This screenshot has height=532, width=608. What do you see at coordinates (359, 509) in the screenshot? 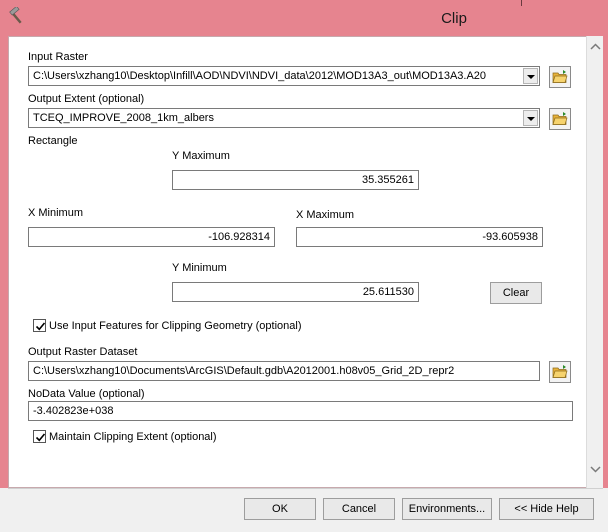
I see `cancel-button: Cancel` at bounding box center [359, 509].